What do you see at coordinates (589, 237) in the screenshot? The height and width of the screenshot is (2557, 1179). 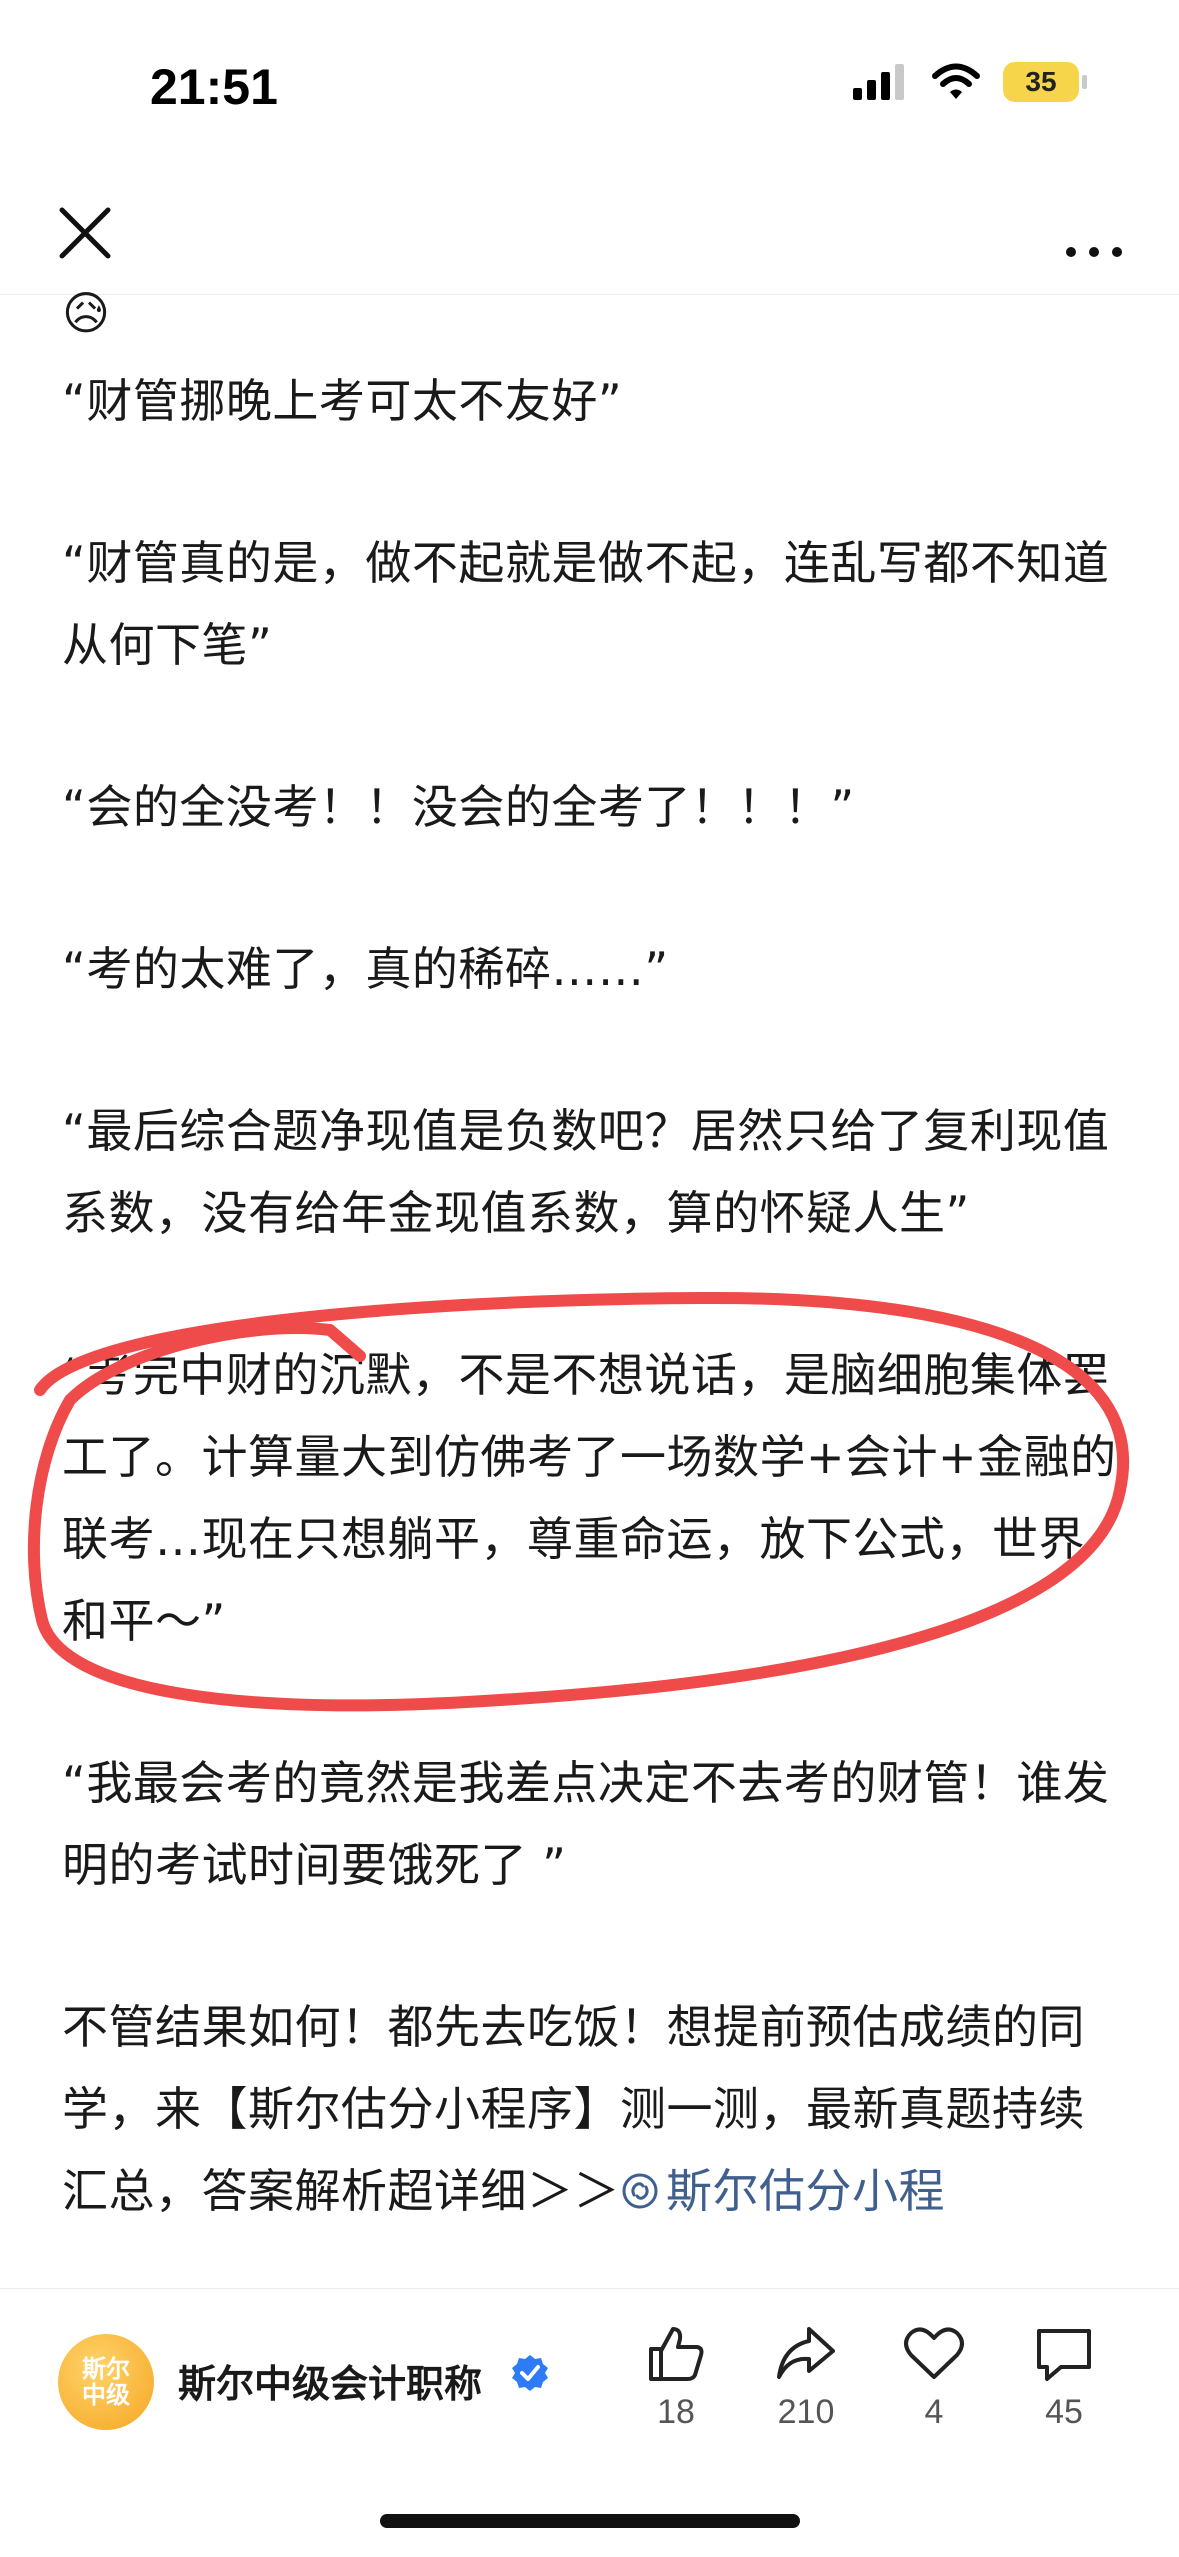 I see `top-bar` at bounding box center [589, 237].